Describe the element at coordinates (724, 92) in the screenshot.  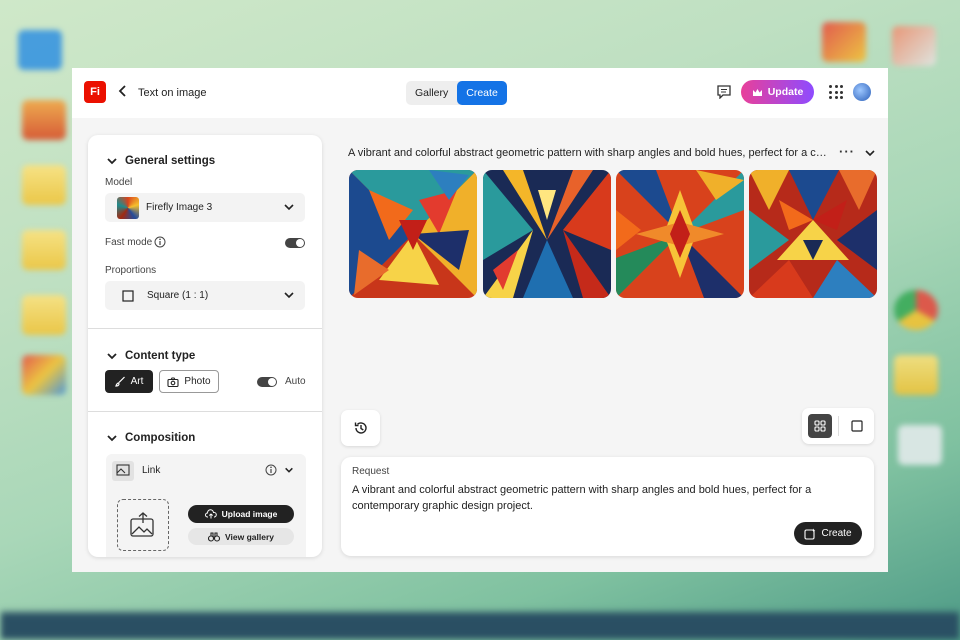
I see `feedback-icon` at that location.